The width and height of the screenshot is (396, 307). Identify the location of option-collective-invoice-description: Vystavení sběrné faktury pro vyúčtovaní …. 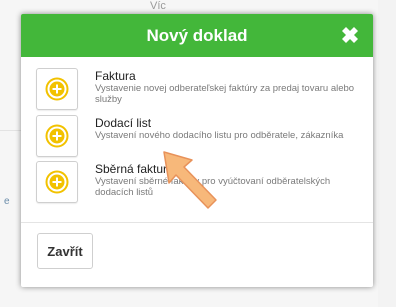
(213, 187).